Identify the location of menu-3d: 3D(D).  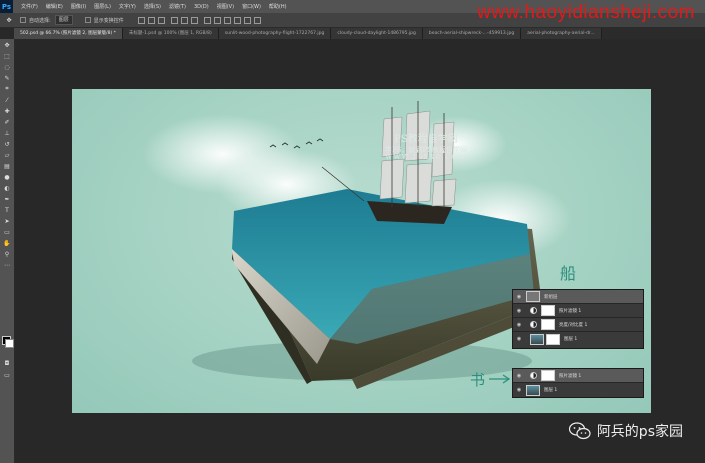
(201, 7).